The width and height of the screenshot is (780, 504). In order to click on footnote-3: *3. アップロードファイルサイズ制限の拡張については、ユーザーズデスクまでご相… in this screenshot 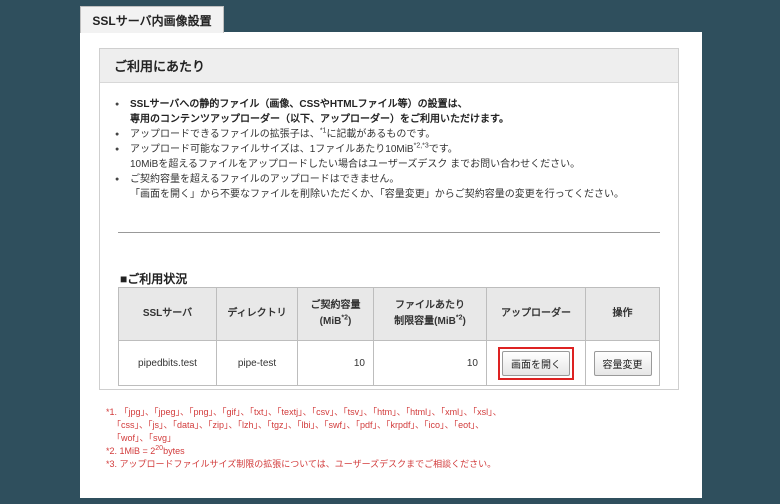, I will do `click(301, 464)`.